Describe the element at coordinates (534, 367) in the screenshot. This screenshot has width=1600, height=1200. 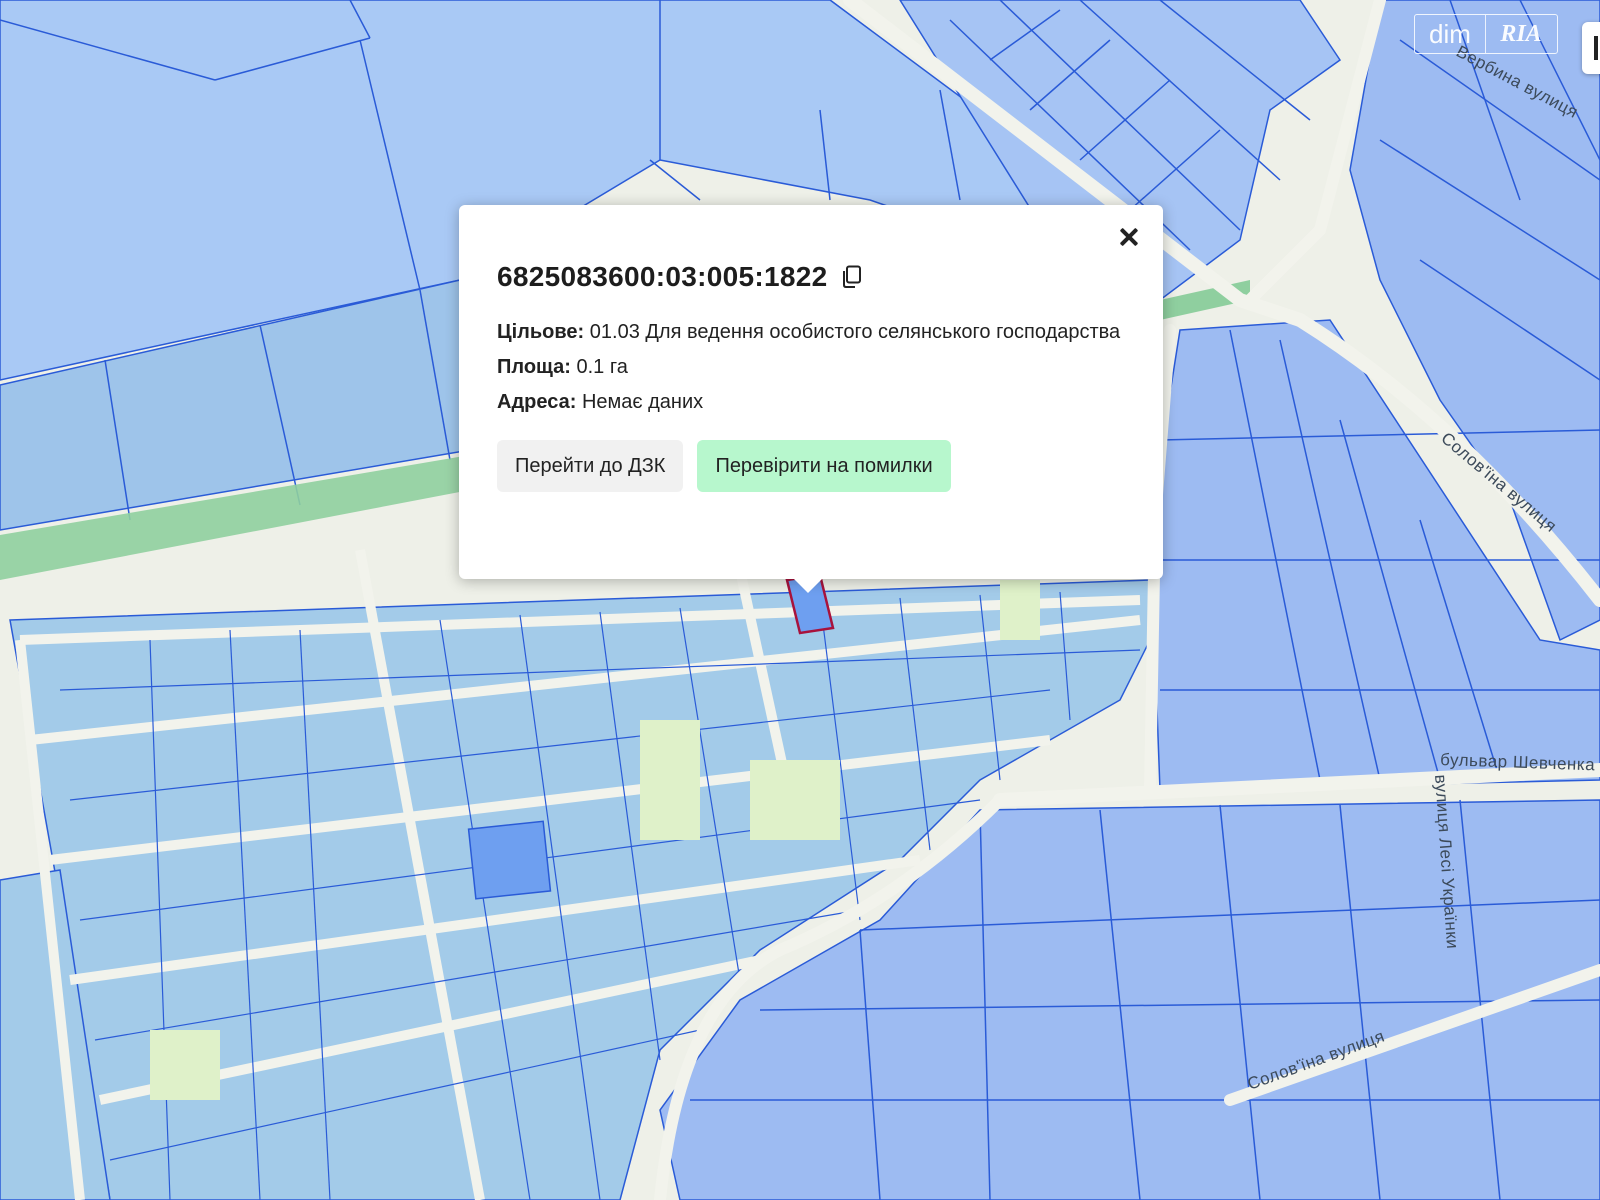
I see `area-label: Площа:` at that location.